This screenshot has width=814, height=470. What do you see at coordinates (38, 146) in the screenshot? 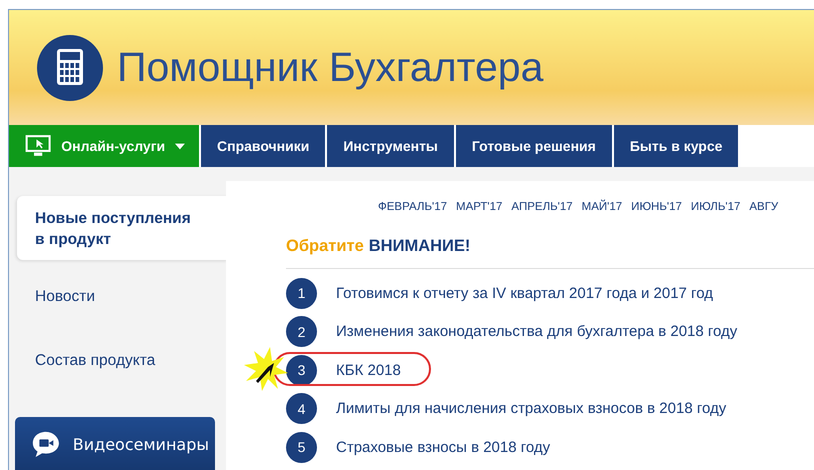
I see `monitor-cursor-icon` at bounding box center [38, 146].